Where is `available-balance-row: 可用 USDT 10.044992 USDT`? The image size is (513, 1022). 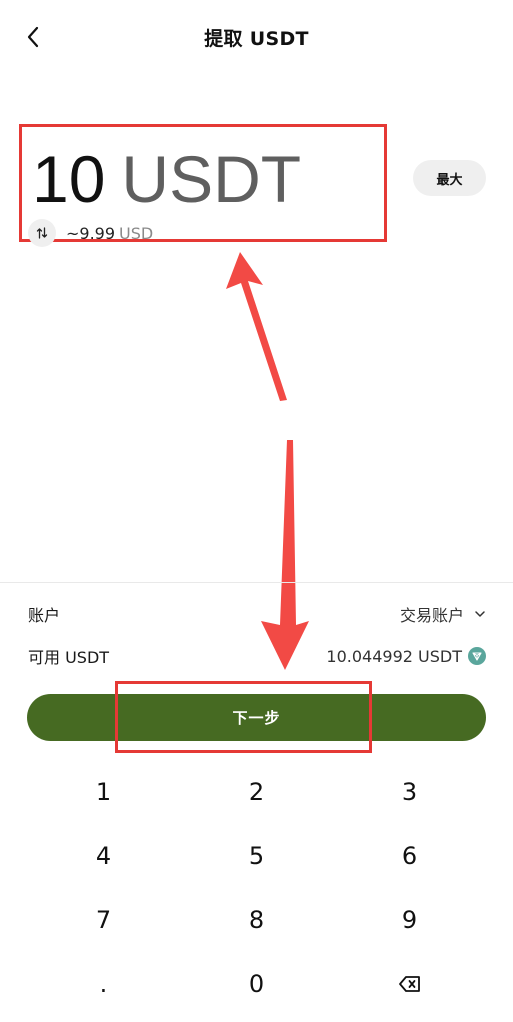
available-balance-row: 可用 USDT 10.044992 USDT is located at coordinates (257, 656).